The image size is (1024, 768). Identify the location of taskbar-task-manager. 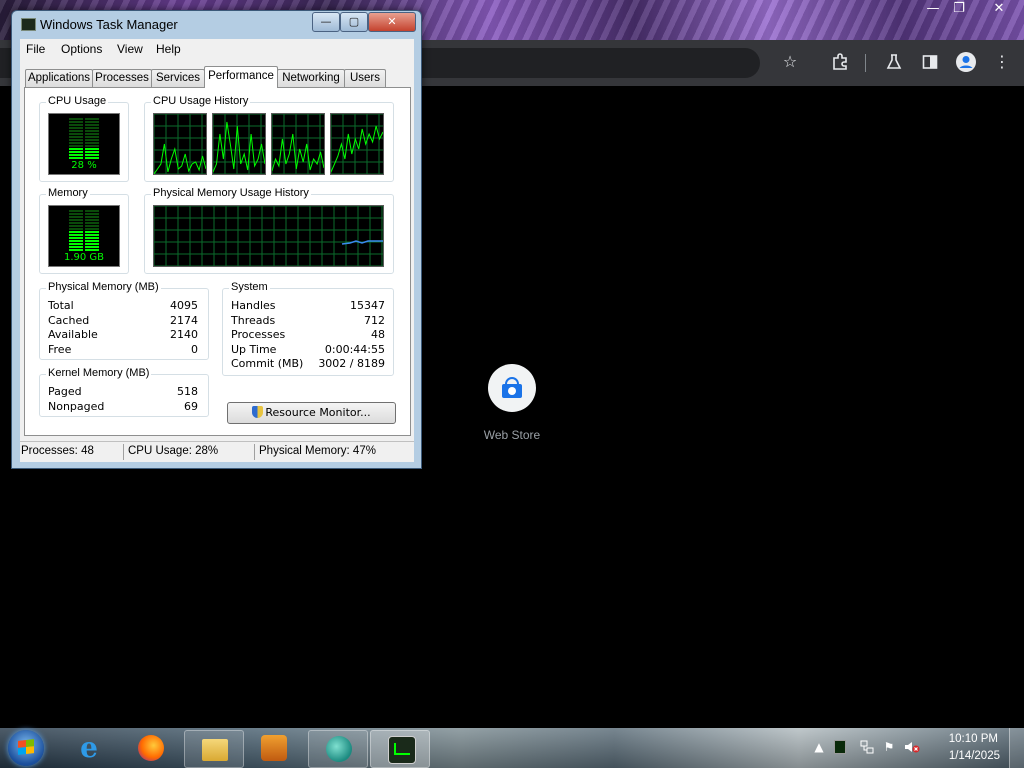
(400, 749).